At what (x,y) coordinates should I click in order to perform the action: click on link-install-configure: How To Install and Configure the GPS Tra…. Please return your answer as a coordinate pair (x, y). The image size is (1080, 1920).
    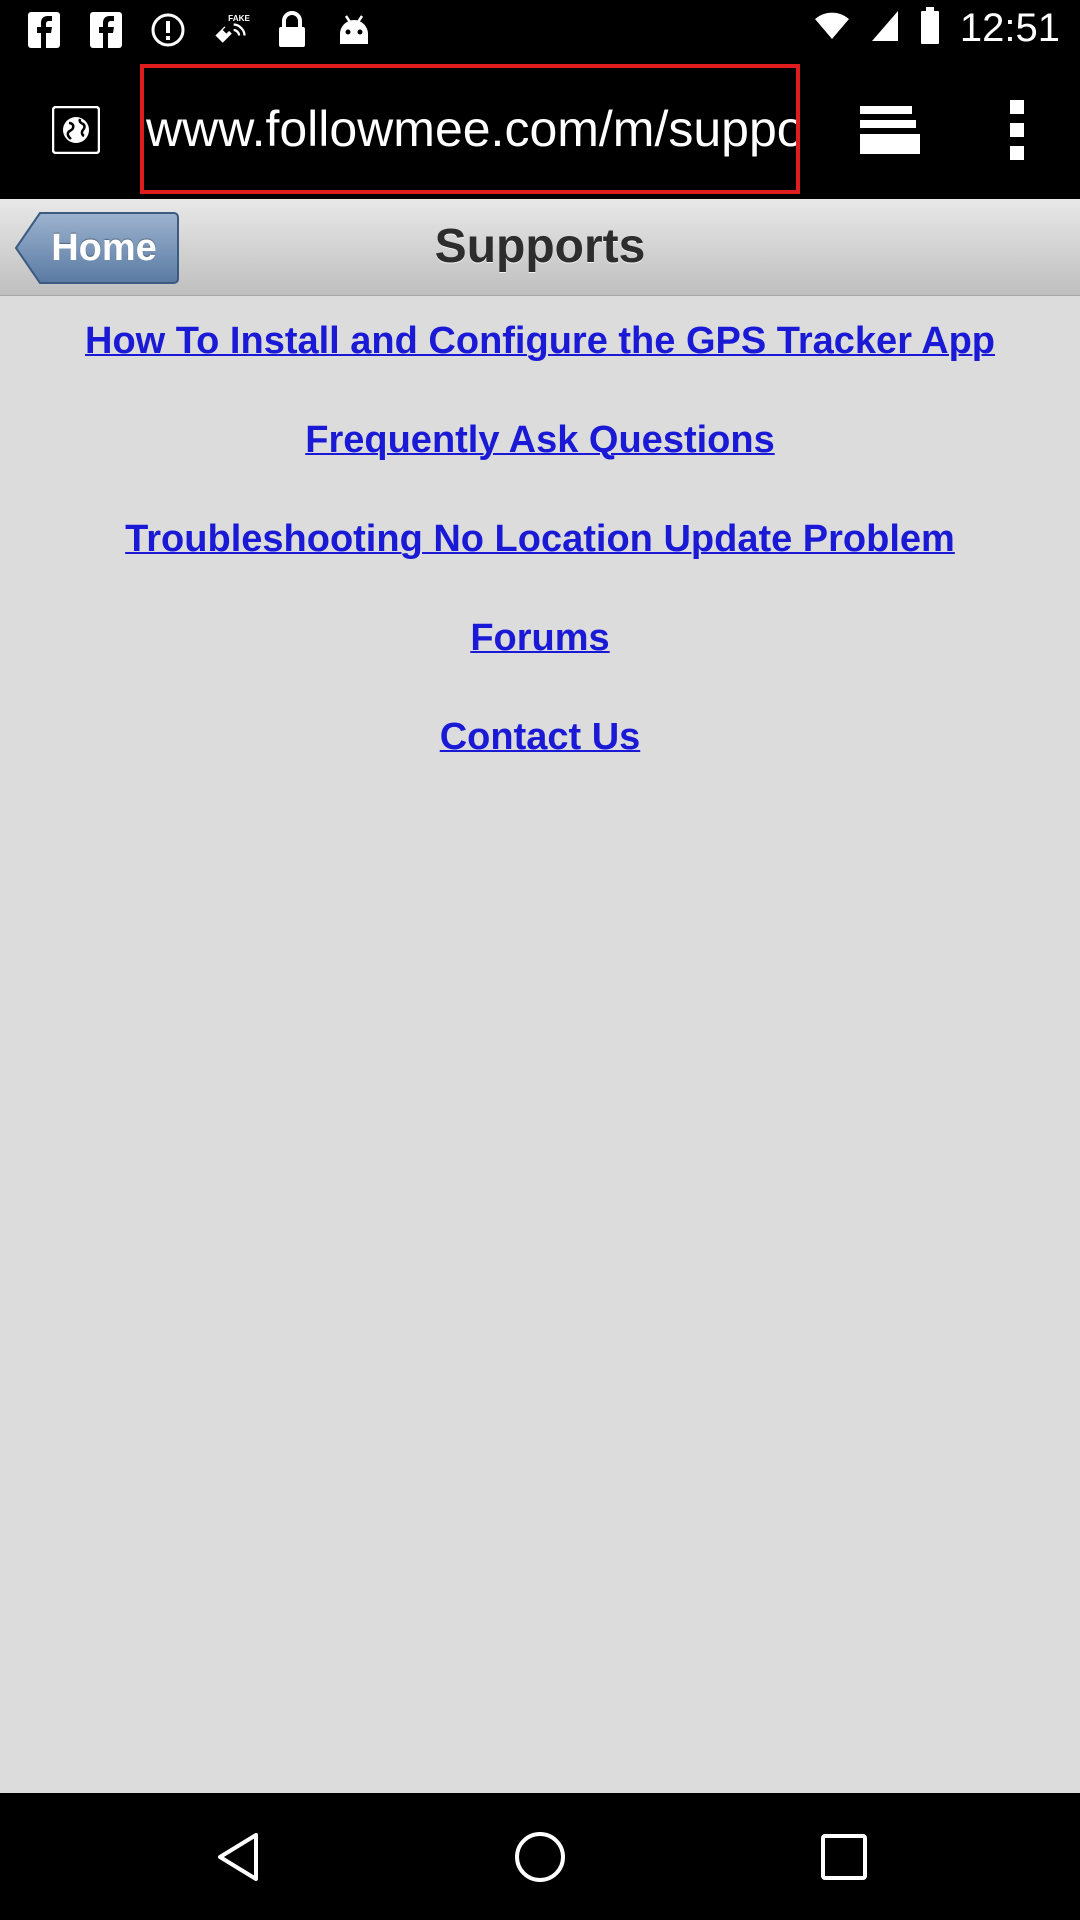
    Looking at the image, I should click on (540, 341).